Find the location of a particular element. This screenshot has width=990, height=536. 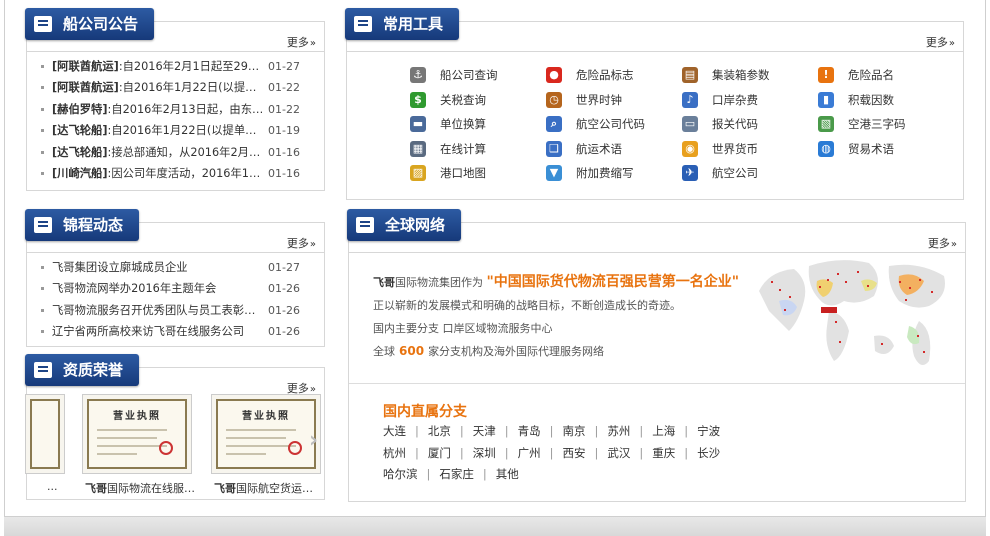

tools-more-link: 更多 is located at coordinates (940, 42).